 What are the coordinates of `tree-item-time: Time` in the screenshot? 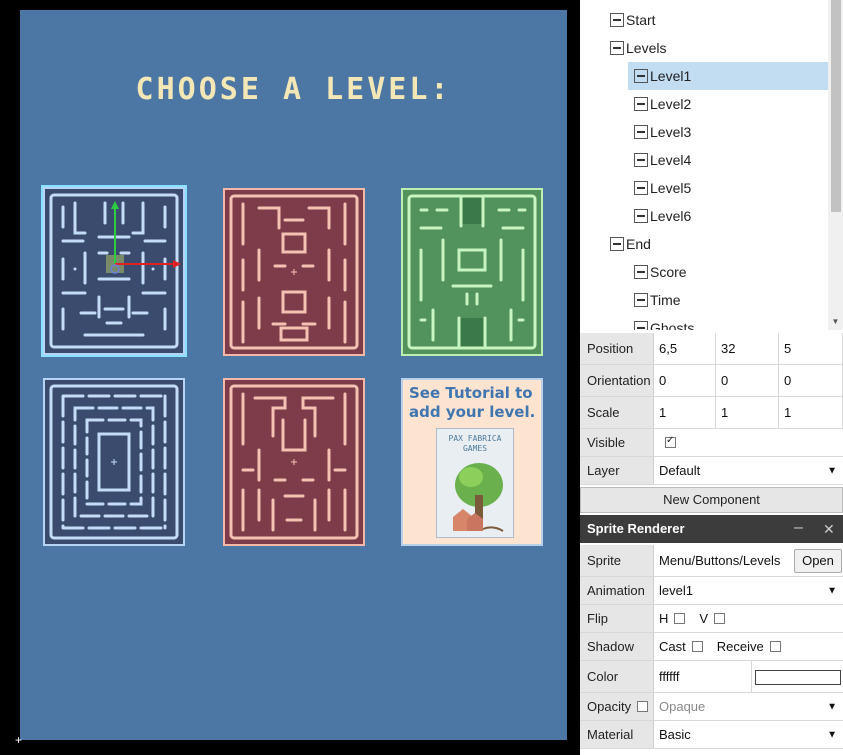 It's located at (718, 300).